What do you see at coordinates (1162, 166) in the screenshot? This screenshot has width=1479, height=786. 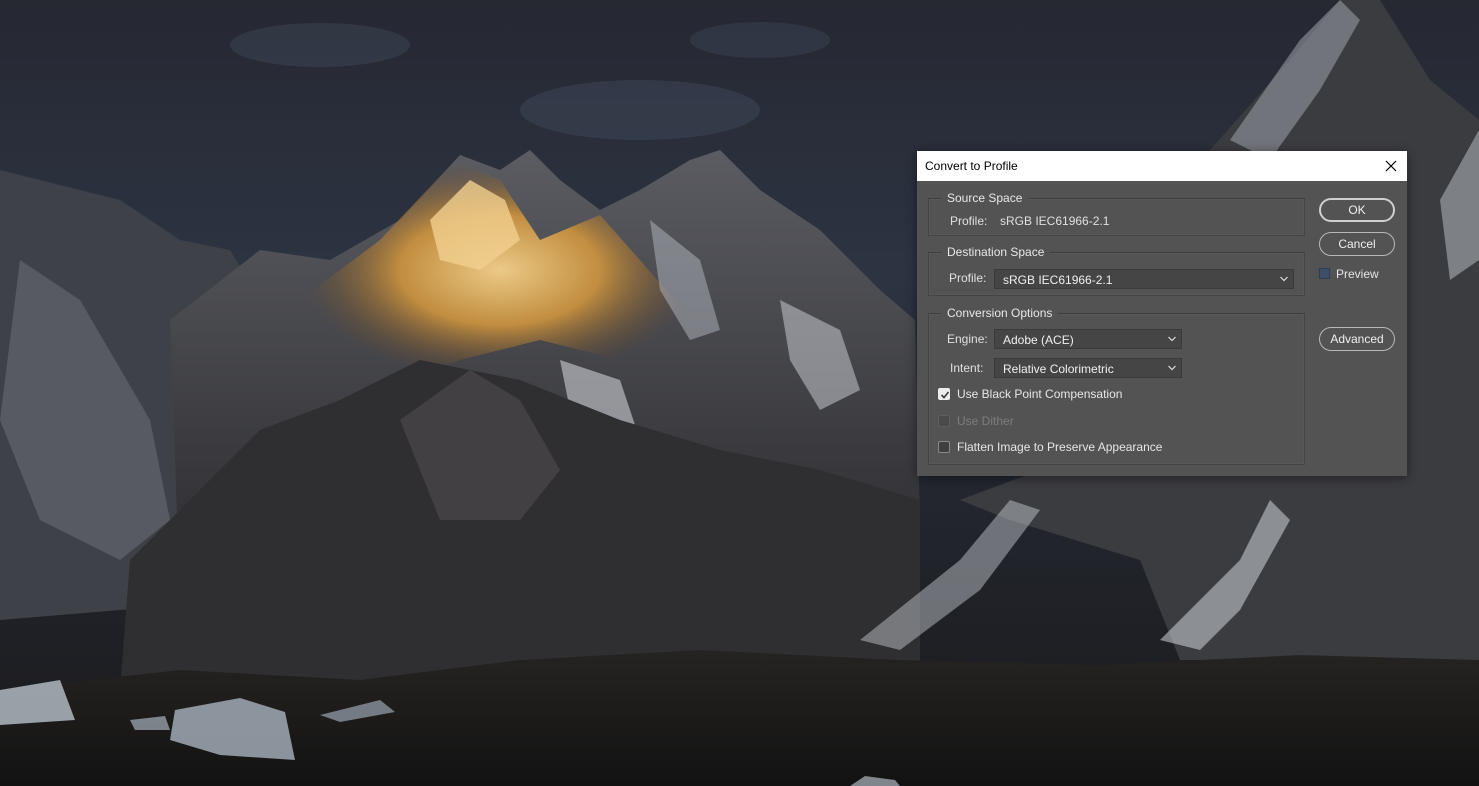 I see `dialog-titlebar: Convert to Profile` at bounding box center [1162, 166].